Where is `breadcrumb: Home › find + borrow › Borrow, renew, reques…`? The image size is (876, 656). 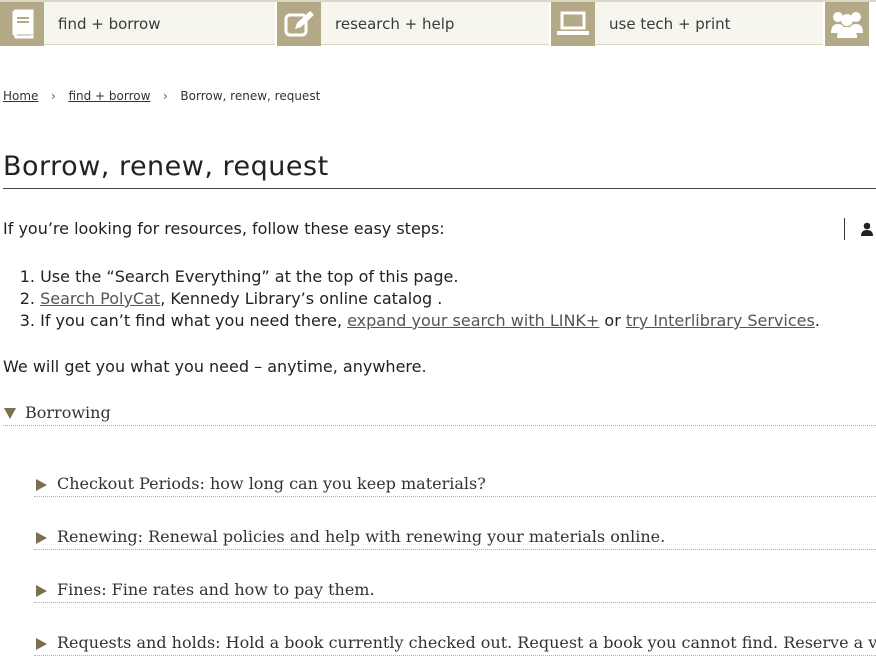 breadcrumb: Home › find + borrow › Borrow, renew, reques… is located at coordinates (161, 96).